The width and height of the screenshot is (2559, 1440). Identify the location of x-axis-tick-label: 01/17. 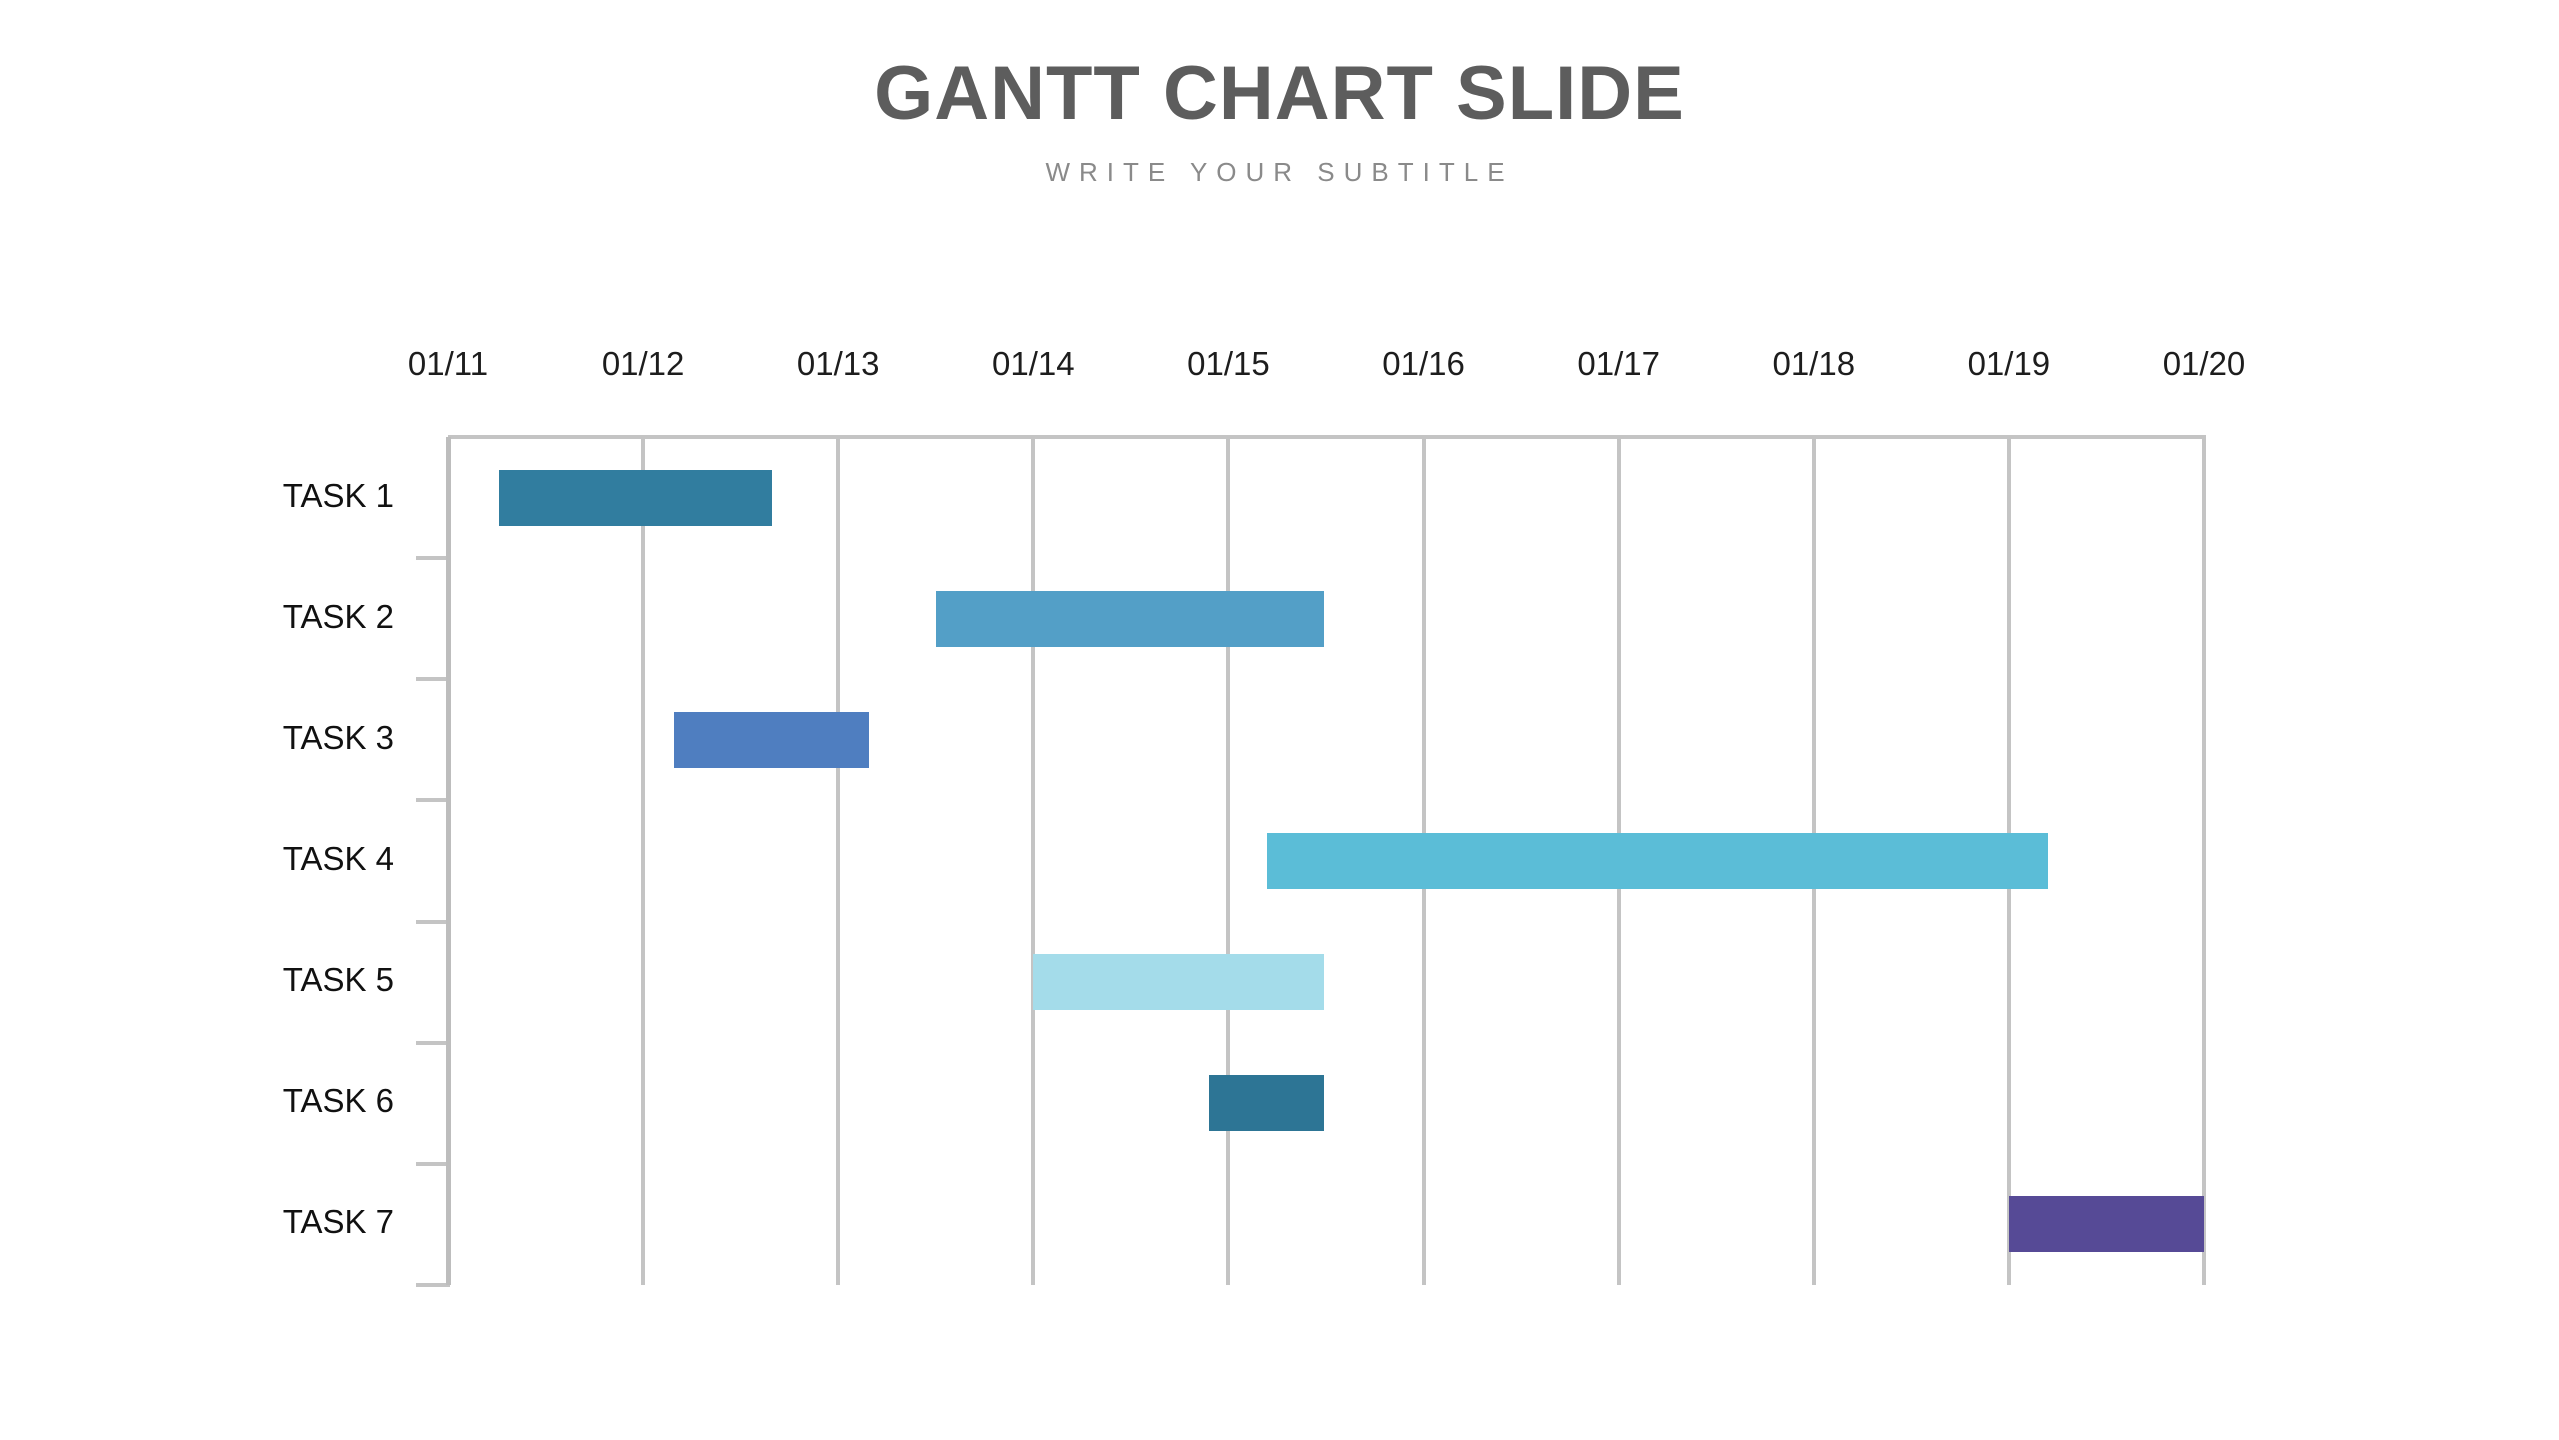
(1618, 363).